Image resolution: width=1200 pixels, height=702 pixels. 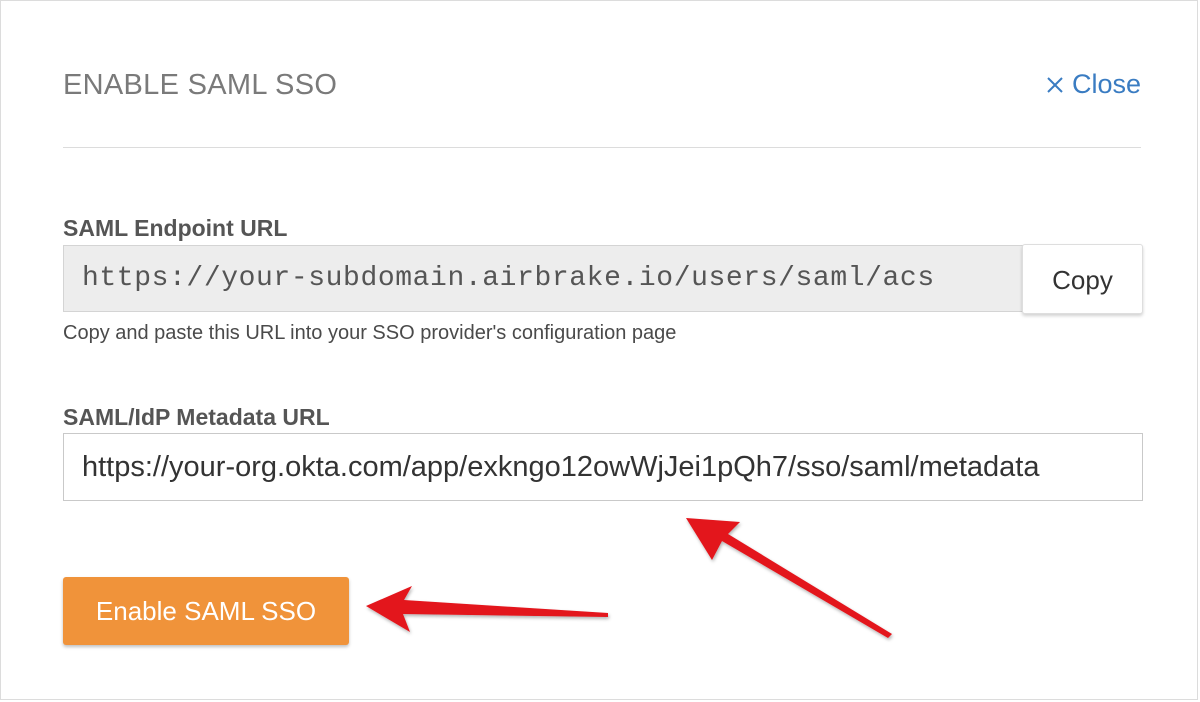 What do you see at coordinates (200, 85) in the screenshot?
I see `modal-title: ENABLE SAML SSO` at bounding box center [200, 85].